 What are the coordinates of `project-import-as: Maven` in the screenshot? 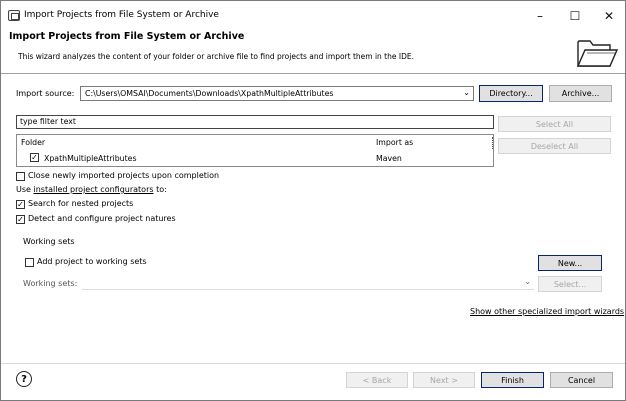 It's located at (389, 158).